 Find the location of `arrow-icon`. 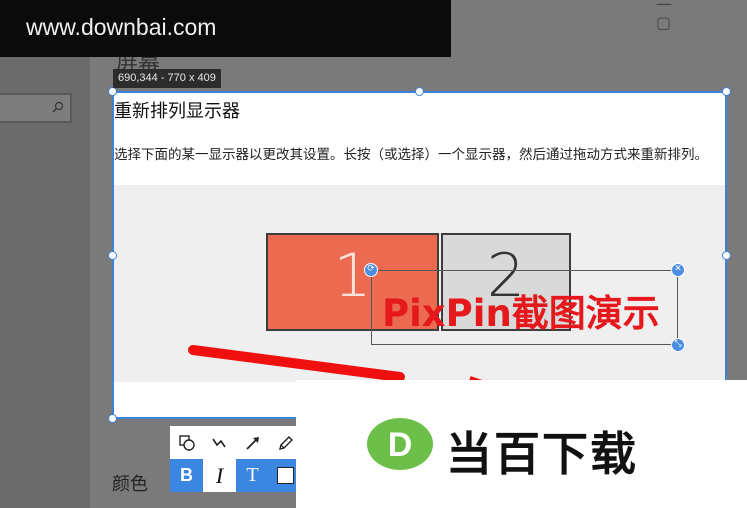

arrow-icon is located at coordinates (252, 443).